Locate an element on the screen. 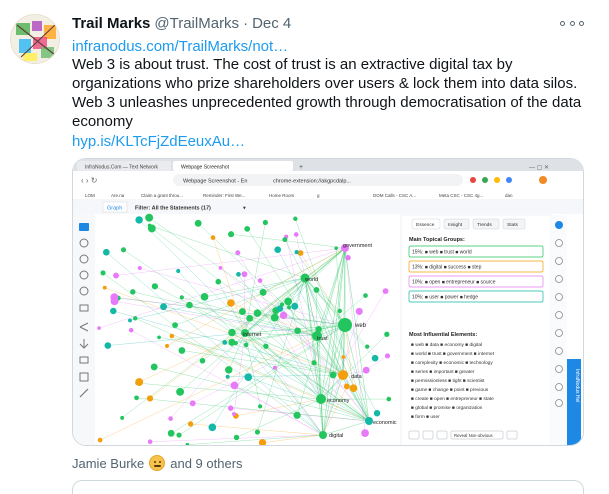  filter-label: Filter: All the Statements (17) is located at coordinates (173, 209).